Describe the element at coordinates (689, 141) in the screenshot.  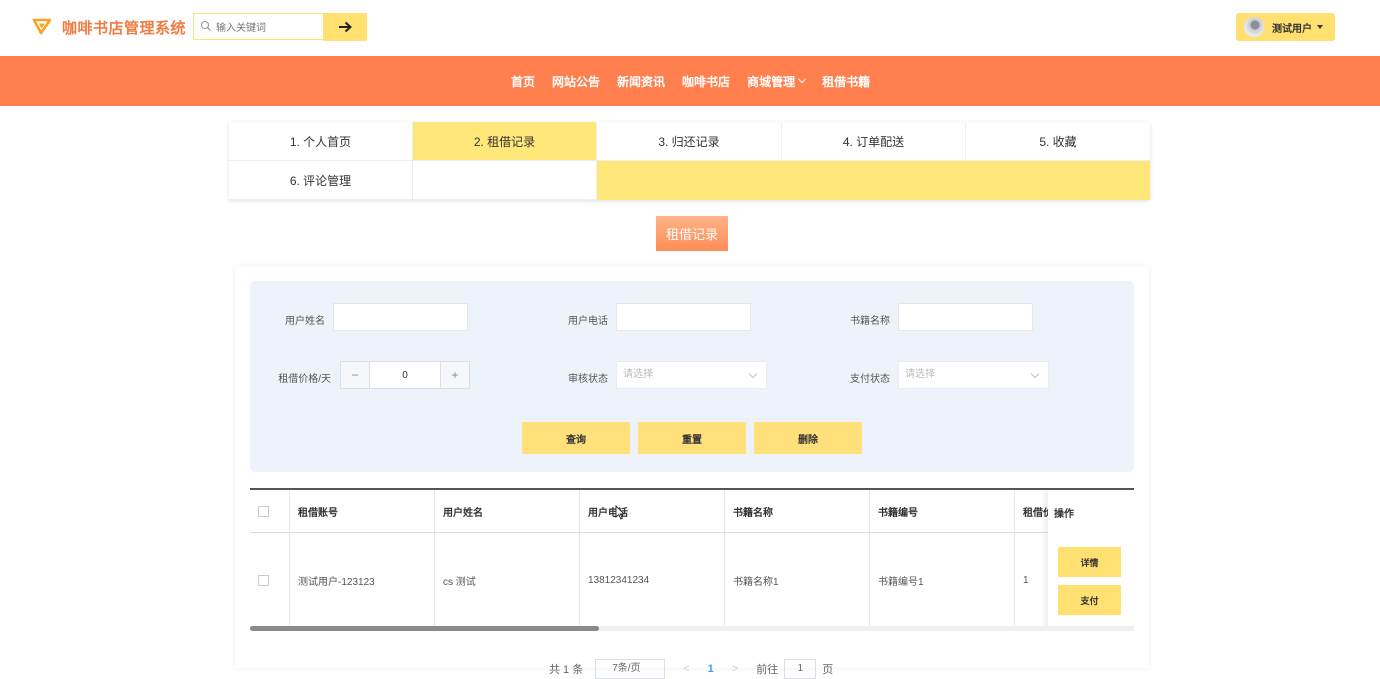
I see `tab-return-records: 3. 归还记录` at that location.